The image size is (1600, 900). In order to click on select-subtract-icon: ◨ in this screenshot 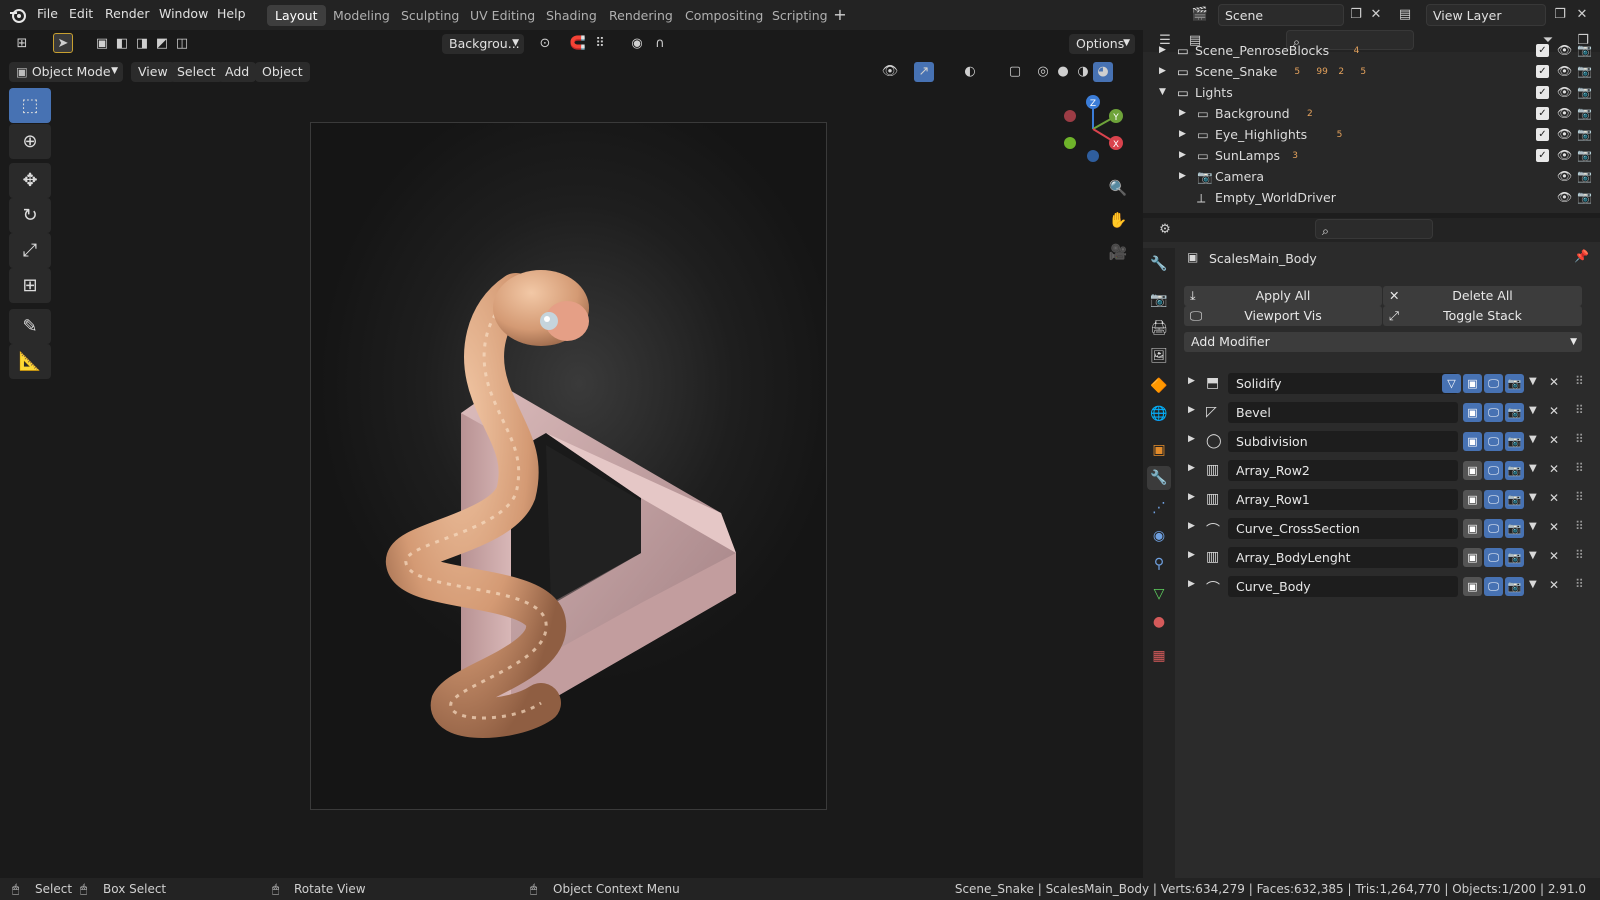, I will do `click(142, 44)`.